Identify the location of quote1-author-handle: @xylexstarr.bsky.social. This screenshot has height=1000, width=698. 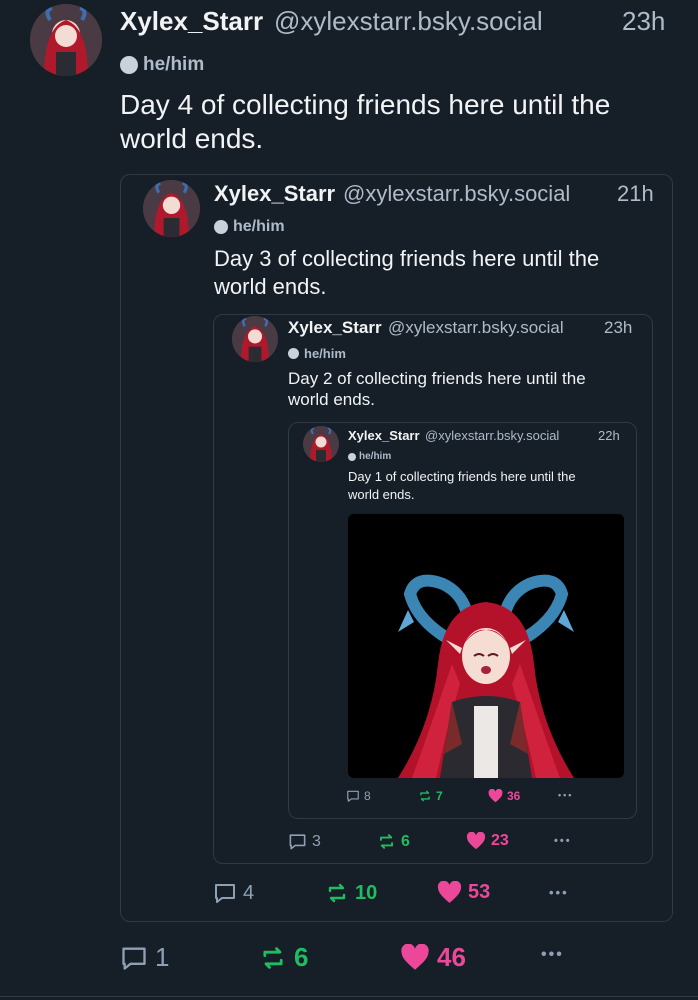
(456, 194).